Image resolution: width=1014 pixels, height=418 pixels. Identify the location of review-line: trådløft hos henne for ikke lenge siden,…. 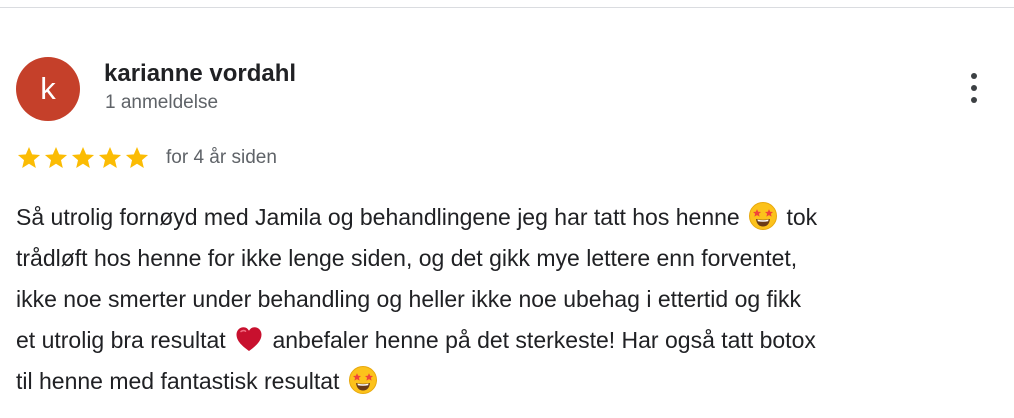
(407, 258).